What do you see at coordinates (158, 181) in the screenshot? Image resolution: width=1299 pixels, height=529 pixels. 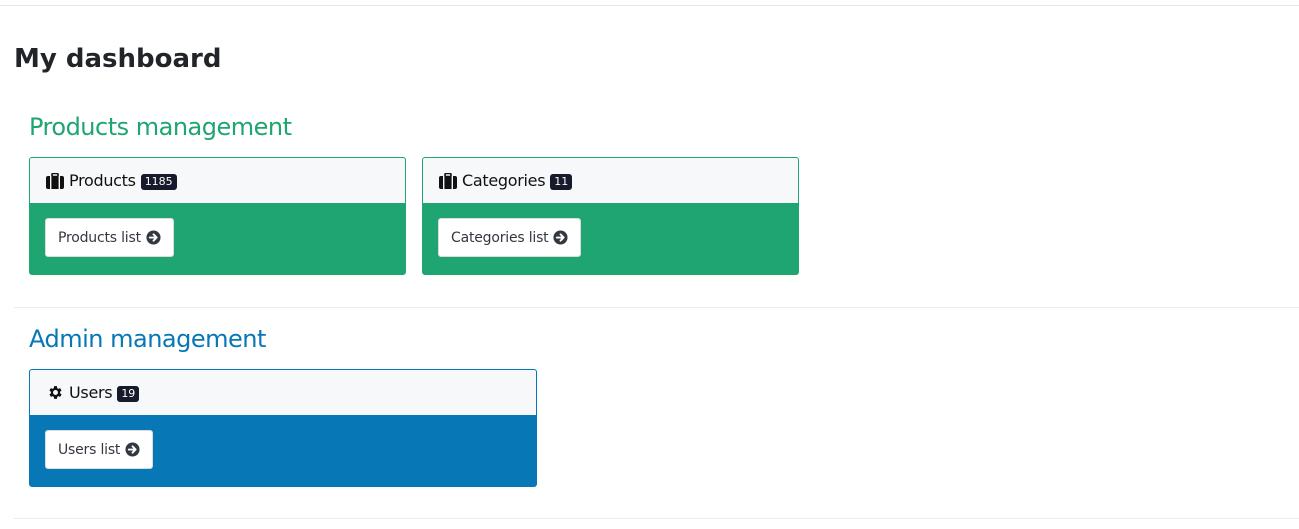 I see `count-badge: 1185` at bounding box center [158, 181].